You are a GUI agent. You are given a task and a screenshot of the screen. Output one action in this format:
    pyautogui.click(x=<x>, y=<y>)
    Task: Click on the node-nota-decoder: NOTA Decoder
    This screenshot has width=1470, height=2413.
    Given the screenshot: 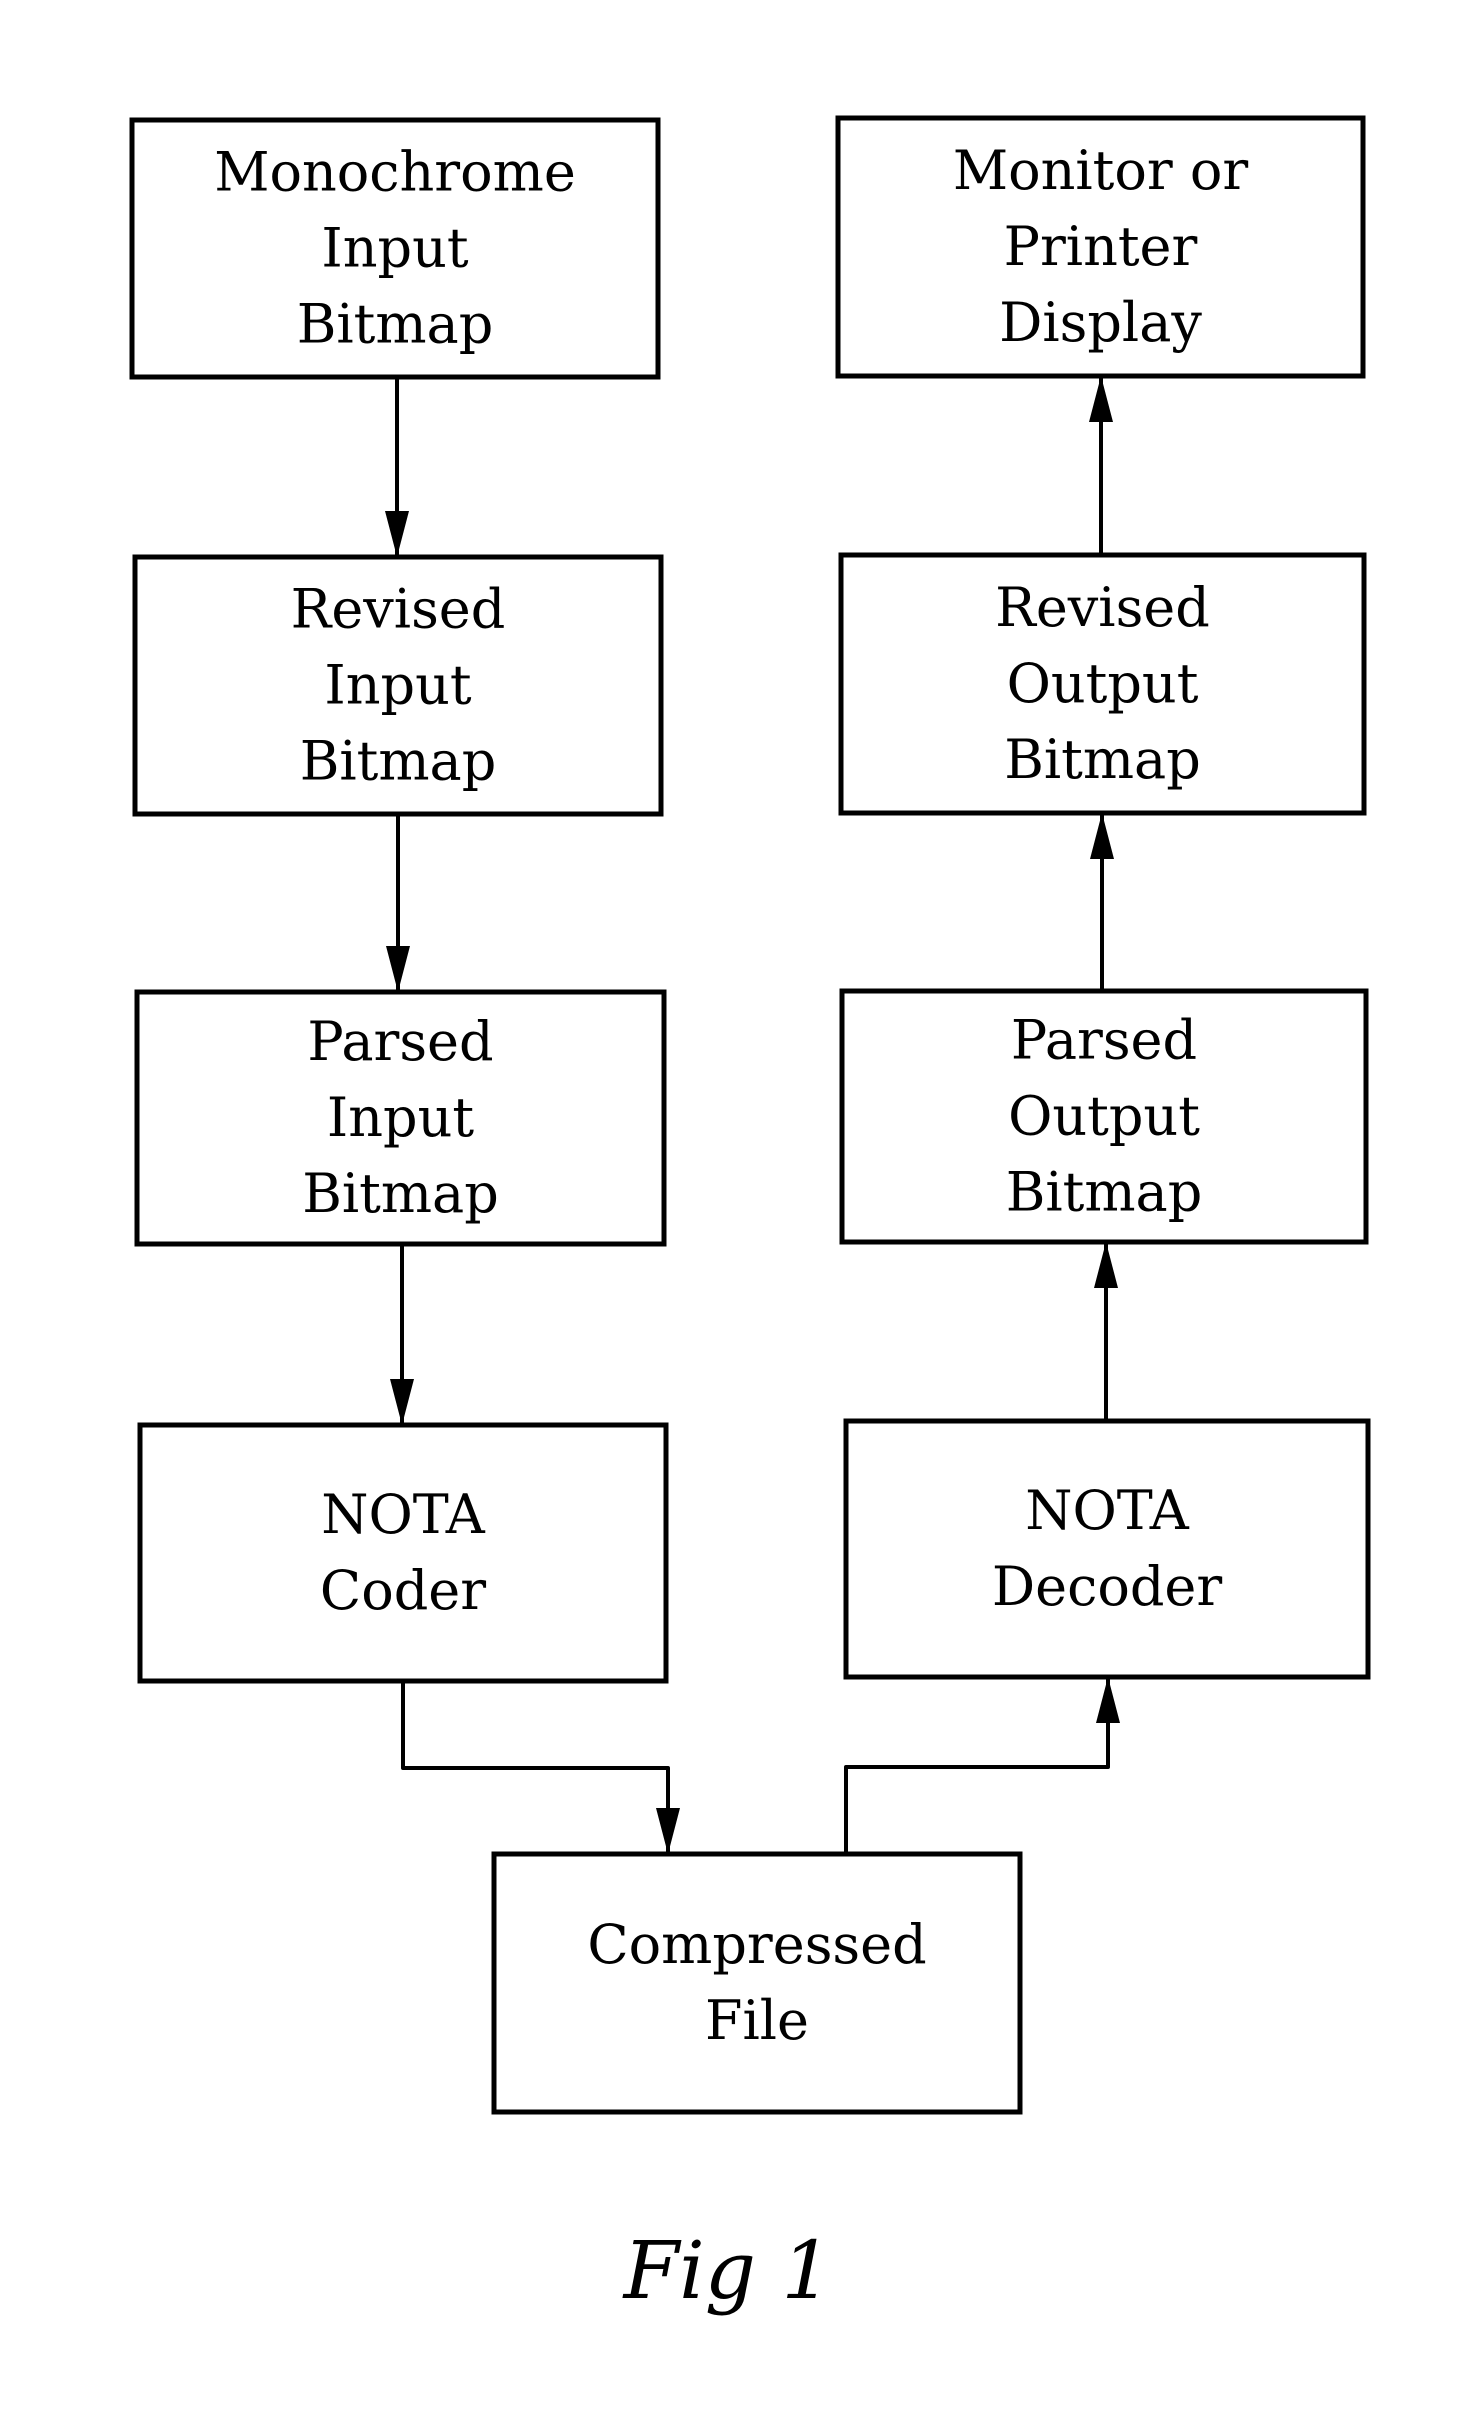 What is the action you would take?
    pyautogui.click(x=1107, y=1549)
    